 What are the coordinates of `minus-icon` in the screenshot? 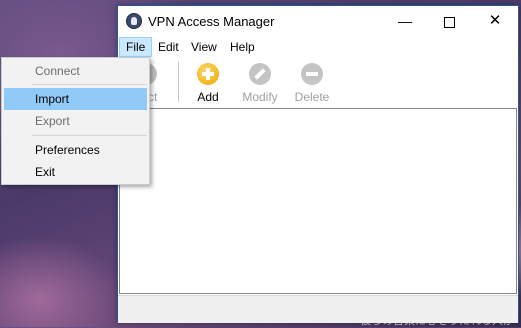 It's located at (312, 74).